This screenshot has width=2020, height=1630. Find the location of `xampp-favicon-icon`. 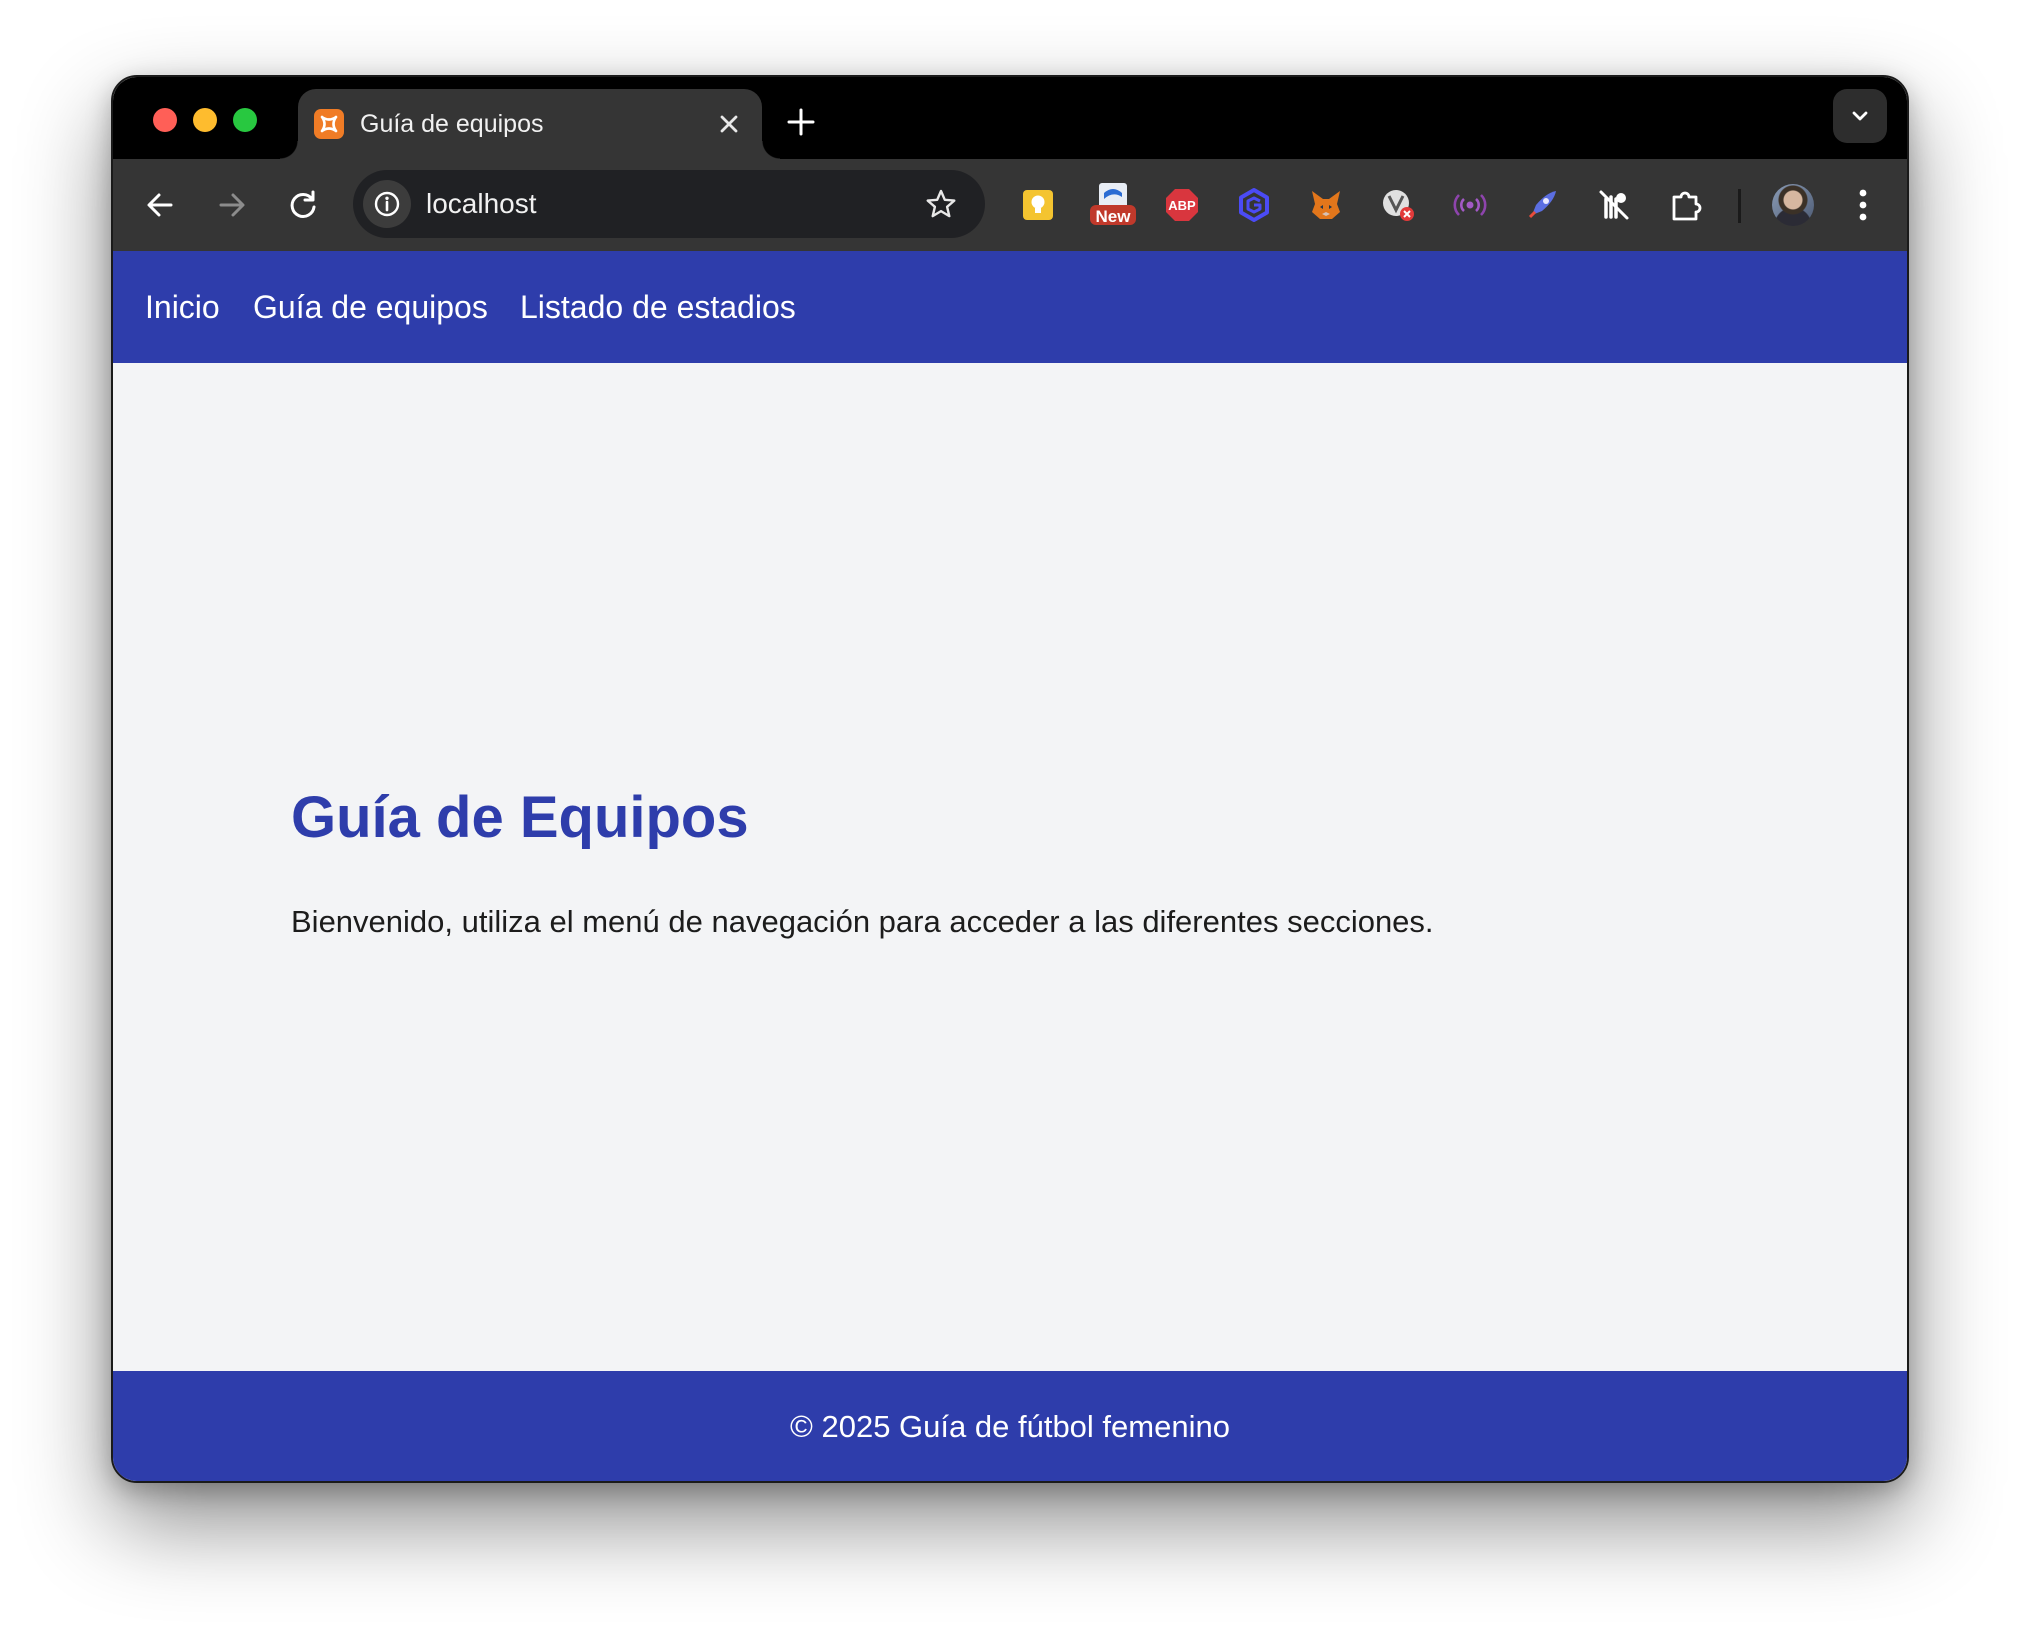

xampp-favicon-icon is located at coordinates (329, 124).